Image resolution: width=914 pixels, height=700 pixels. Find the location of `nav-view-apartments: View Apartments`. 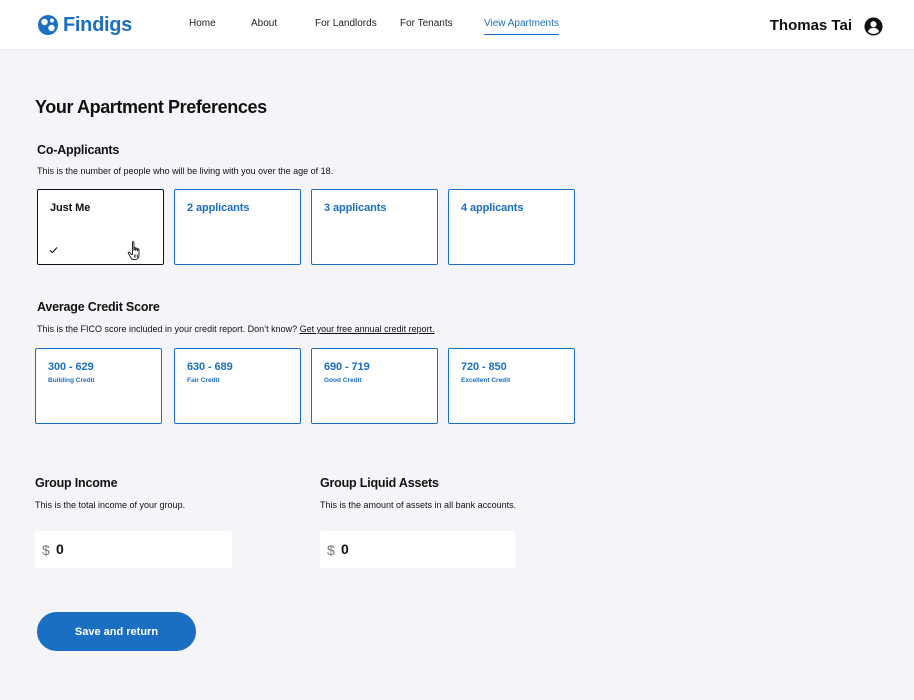

nav-view-apartments: View Apartments is located at coordinates (521, 26).